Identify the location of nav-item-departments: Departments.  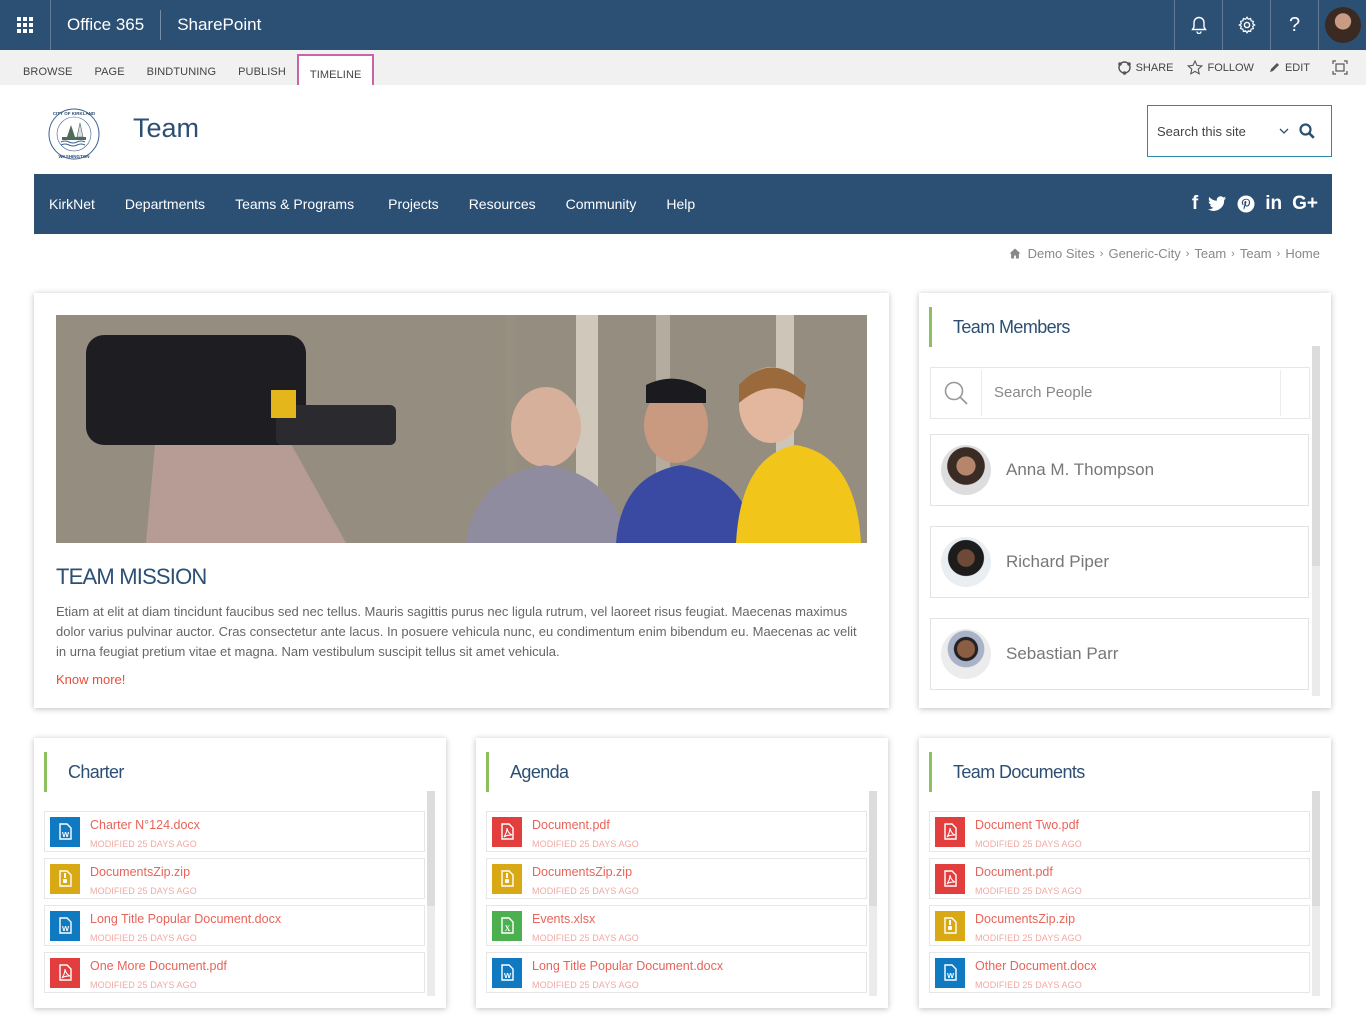
(165, 204).